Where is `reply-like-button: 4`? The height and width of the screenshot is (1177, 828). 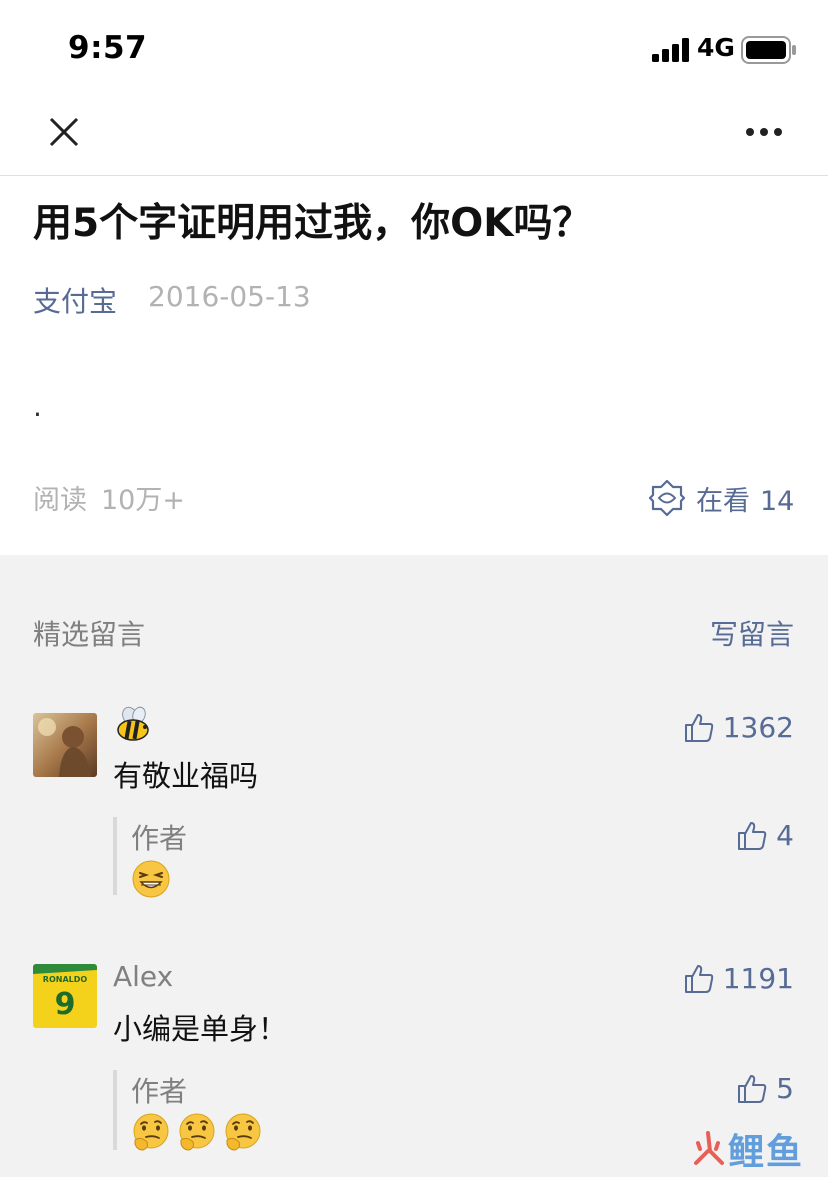 reply-like-button: 4 is located at coordinates (765, 835).